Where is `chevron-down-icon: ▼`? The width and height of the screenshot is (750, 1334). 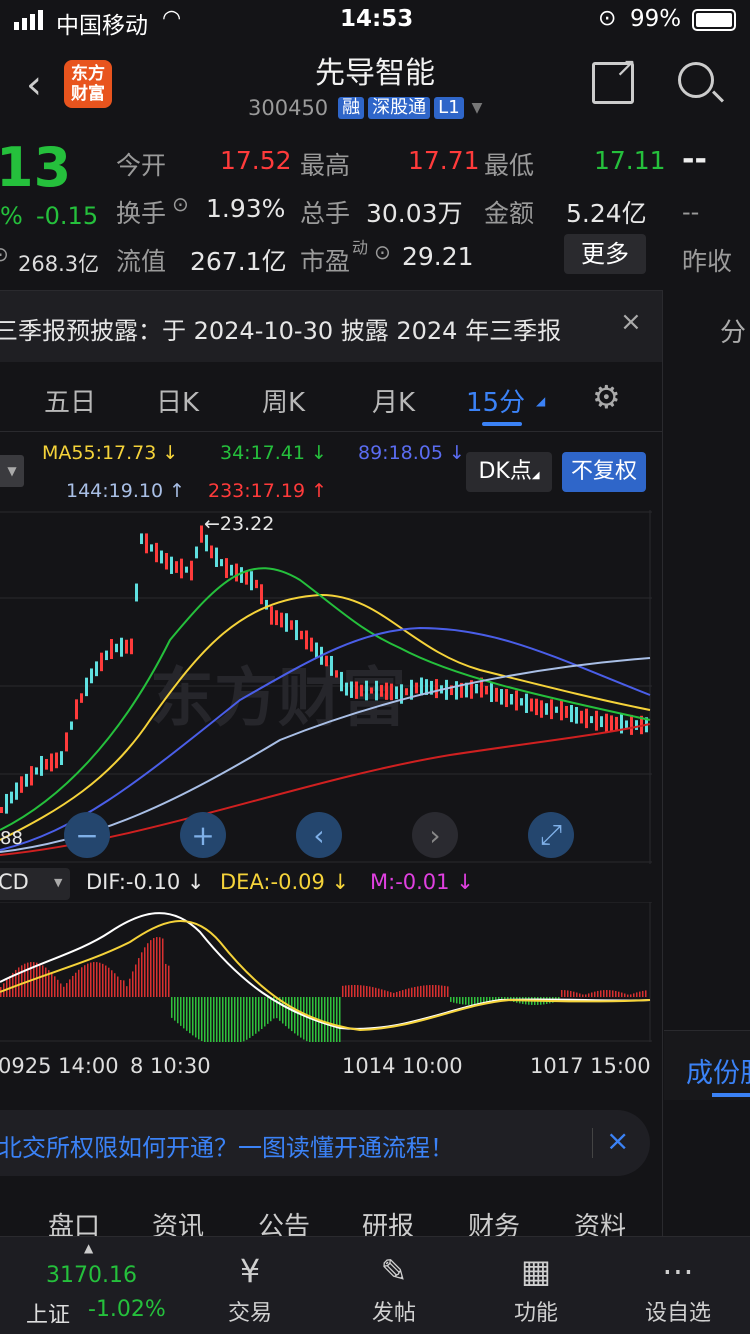
chevron-down-icon: ▼ is located at coordinates (477, 108).